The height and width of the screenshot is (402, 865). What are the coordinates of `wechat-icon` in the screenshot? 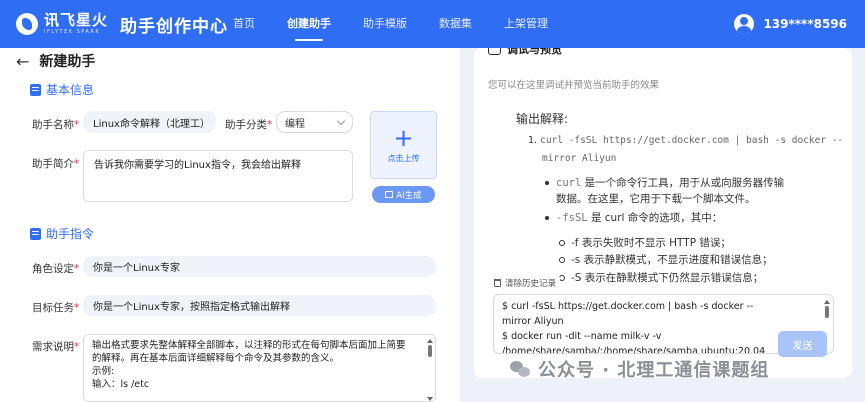 It's located at (520, 369).